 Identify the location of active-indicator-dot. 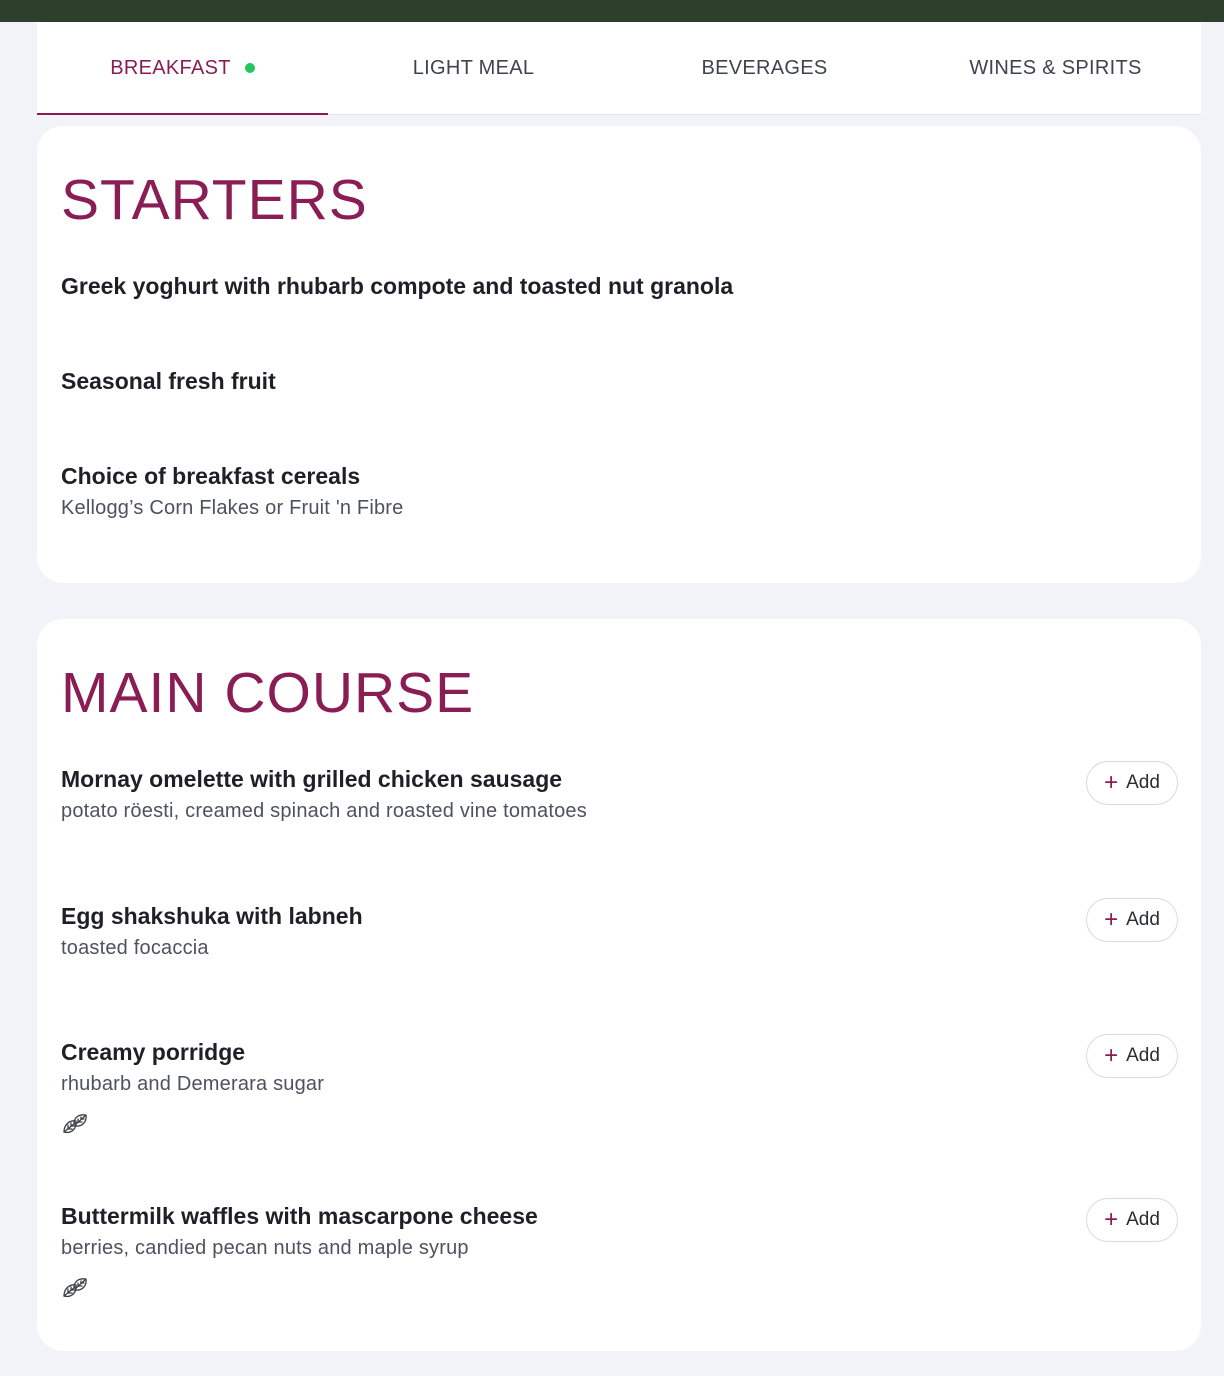
(249, 68).